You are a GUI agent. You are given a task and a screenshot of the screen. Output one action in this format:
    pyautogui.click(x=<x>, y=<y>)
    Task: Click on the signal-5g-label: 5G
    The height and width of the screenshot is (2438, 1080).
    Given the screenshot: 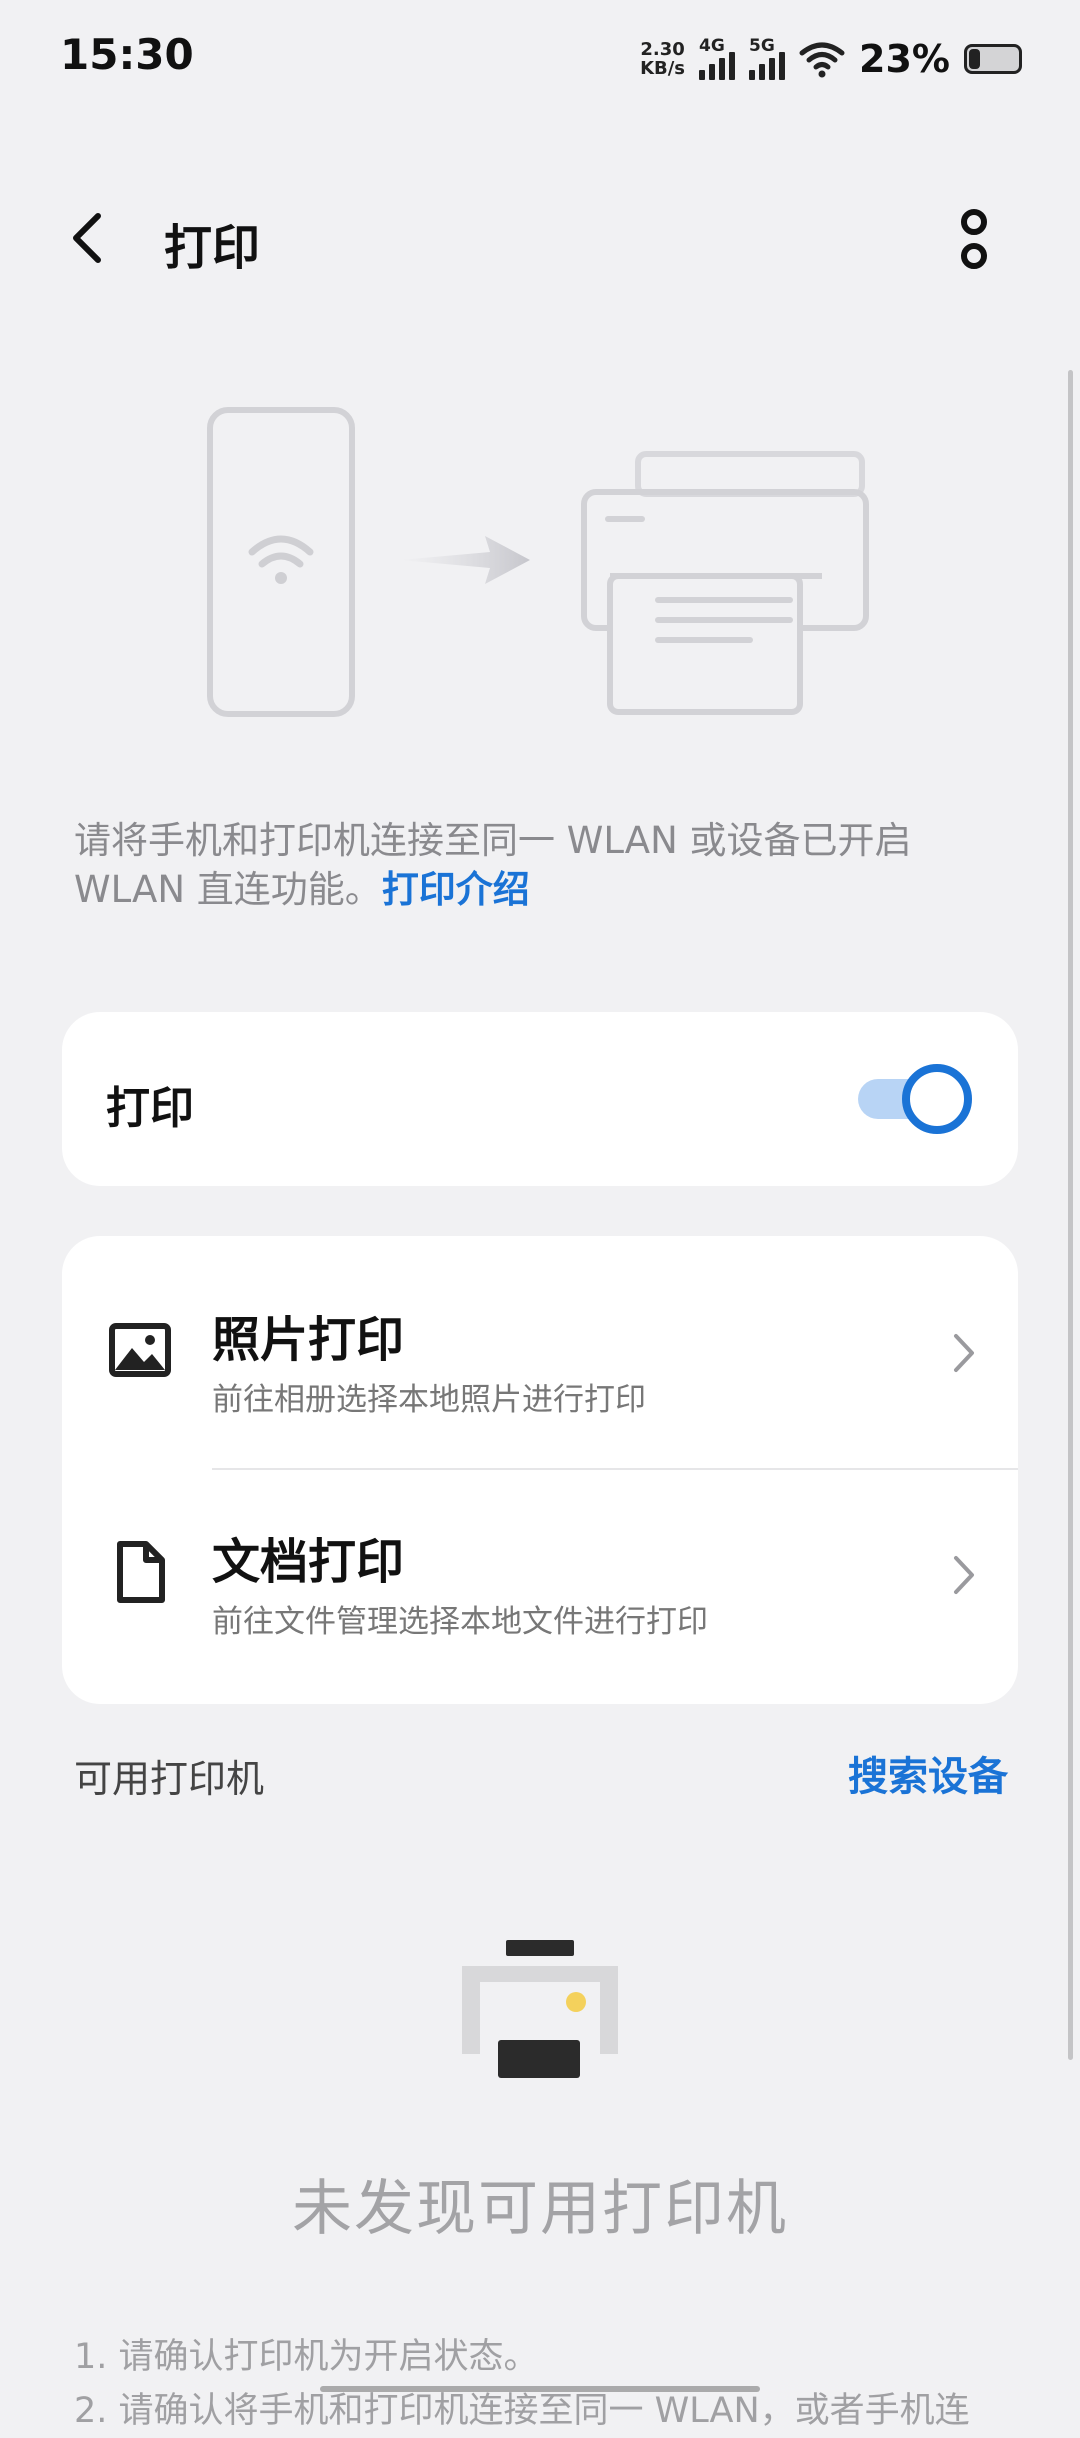 What is the action you would take?
    pyautogui.click(x=762, y=46)
    